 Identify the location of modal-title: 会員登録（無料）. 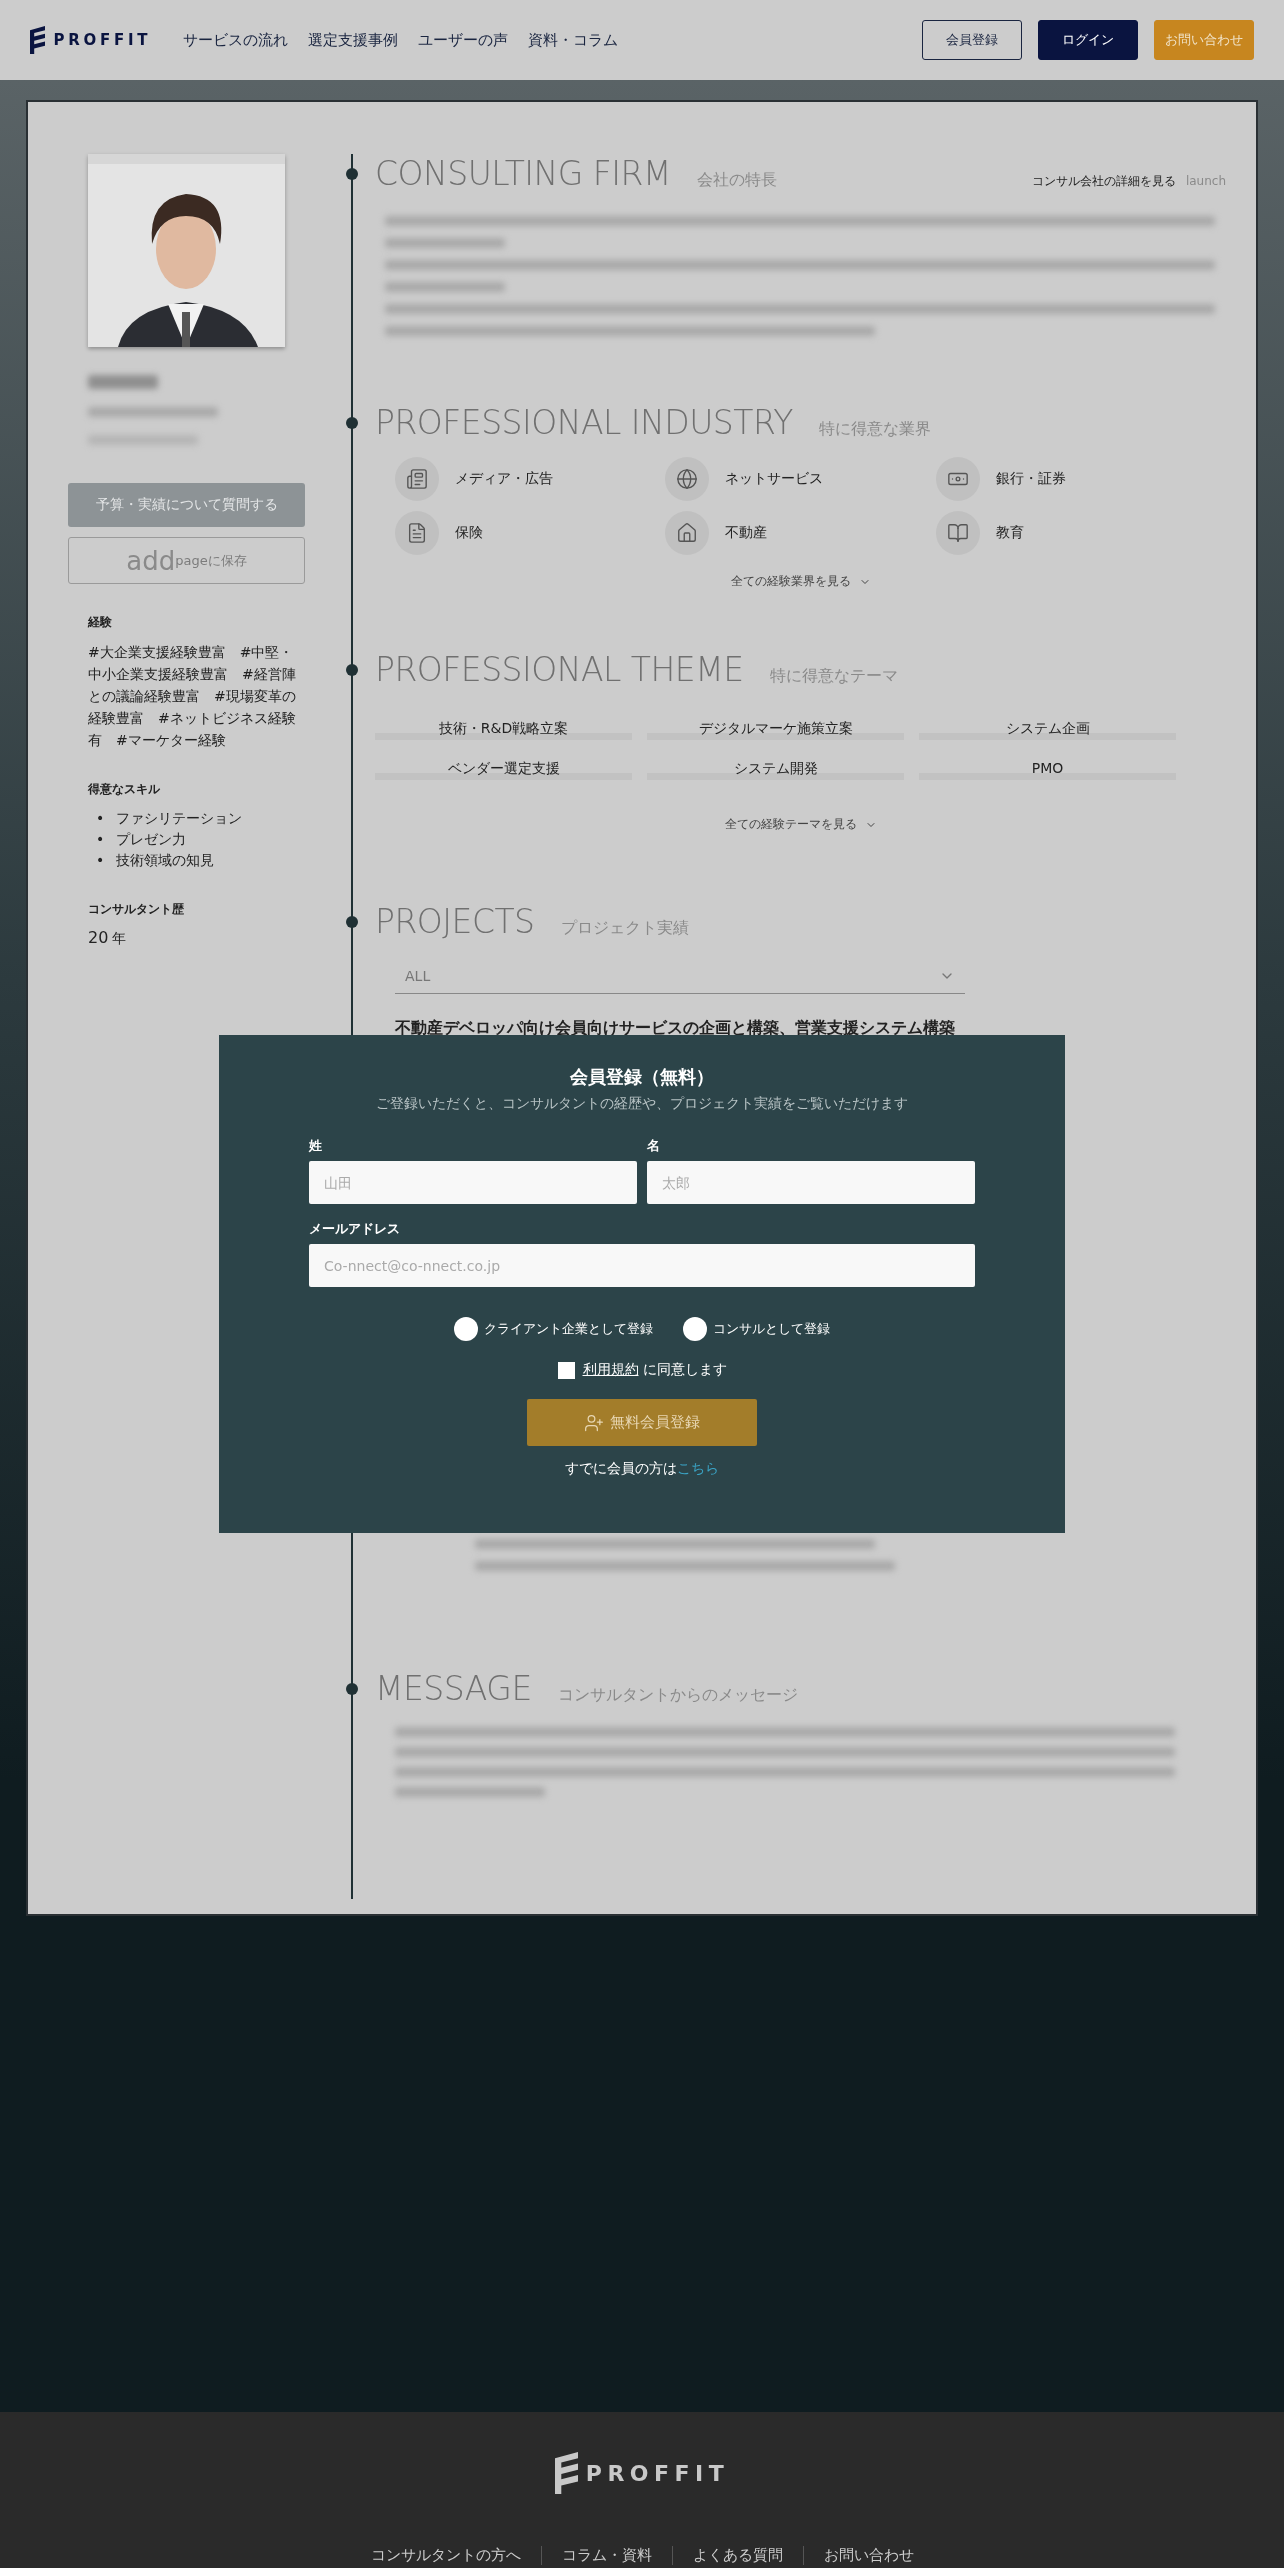
(642, 1077).